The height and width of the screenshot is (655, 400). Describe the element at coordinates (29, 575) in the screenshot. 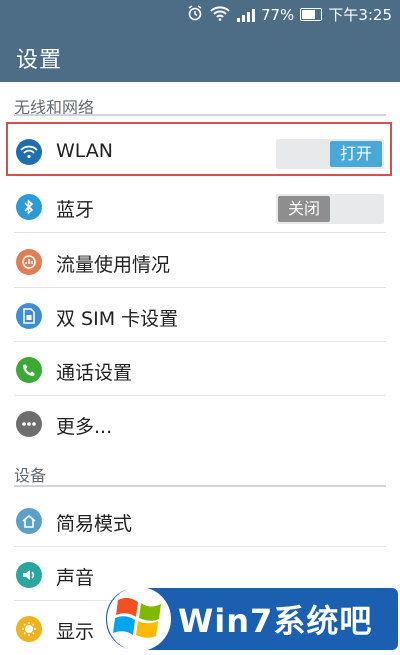

I see `speaker-icon` at that location.